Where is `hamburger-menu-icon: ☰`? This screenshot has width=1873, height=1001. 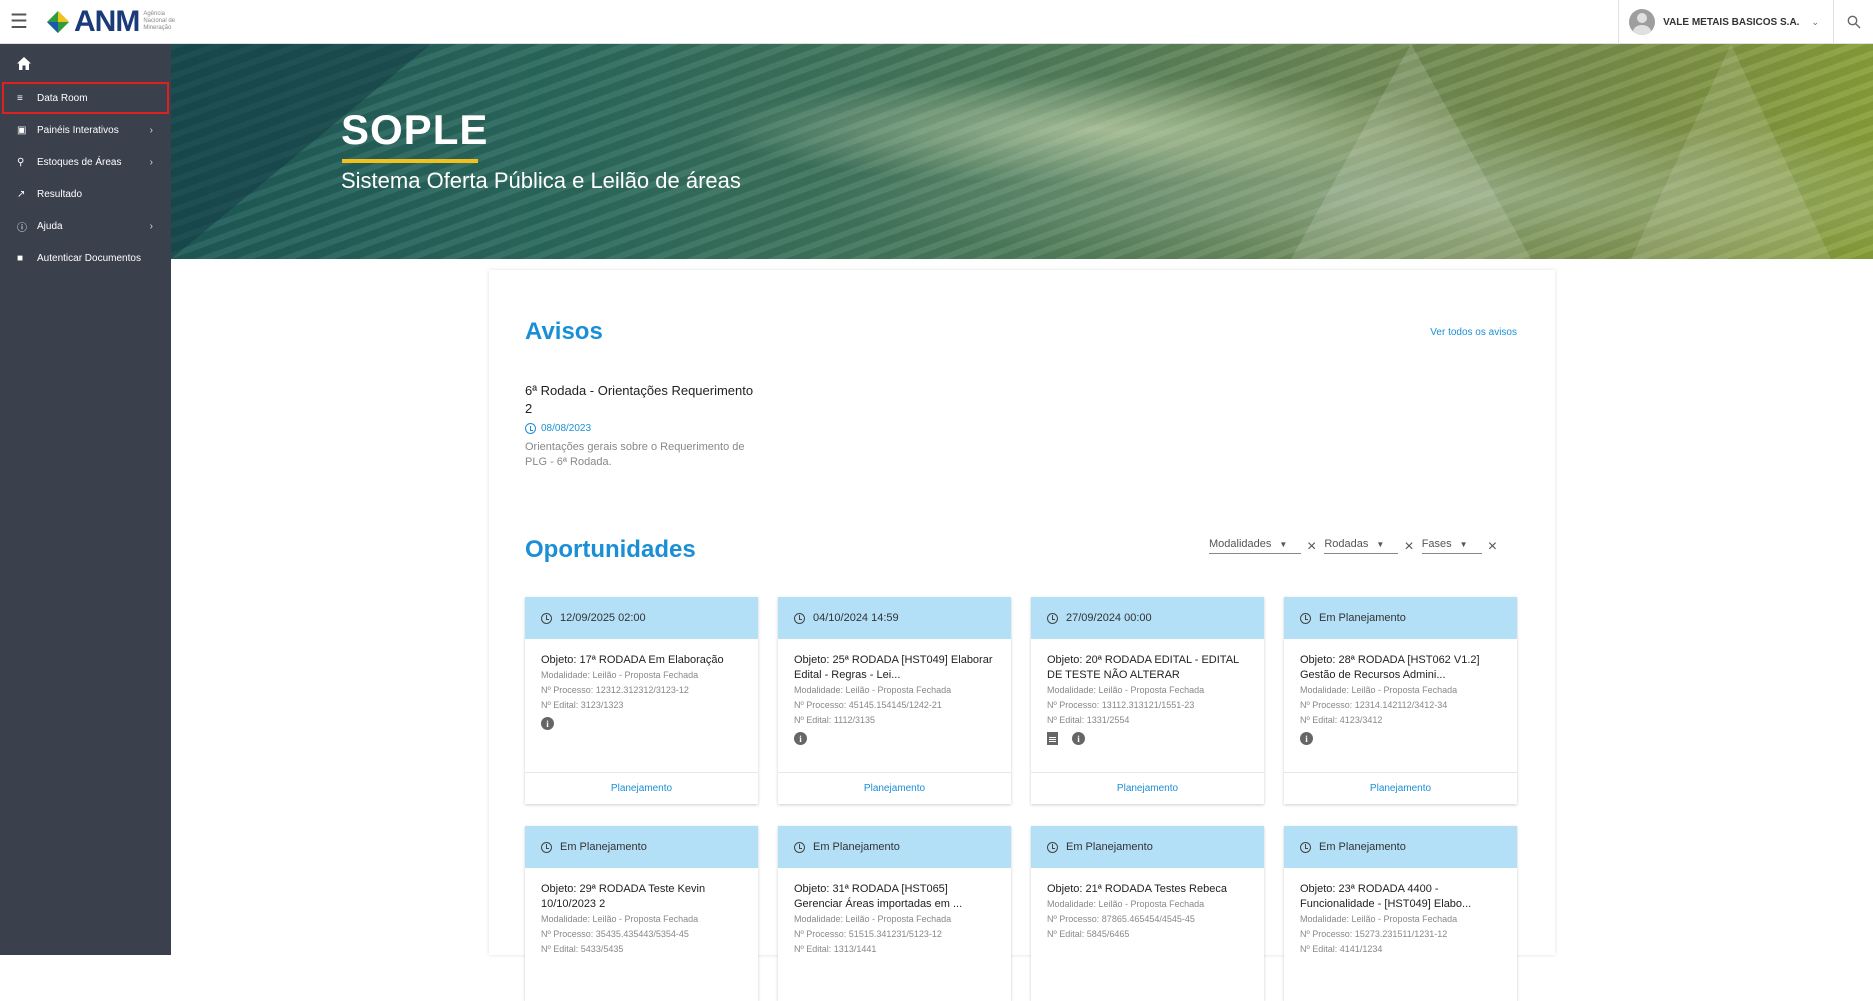
hamburger-menu-icon: ☰ is located at coordinates (19, 22).